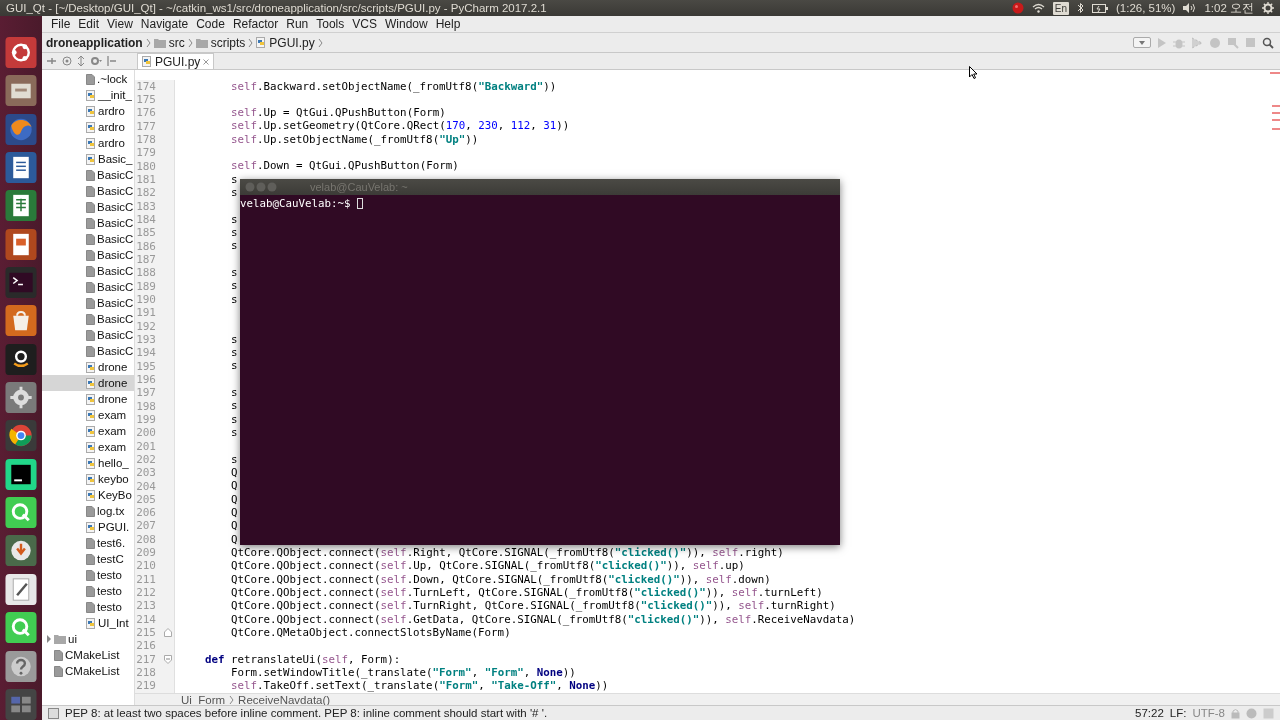  Describe the element at coordinates (145, 113) in the screenshot. I see `line-number: 176` at that location.